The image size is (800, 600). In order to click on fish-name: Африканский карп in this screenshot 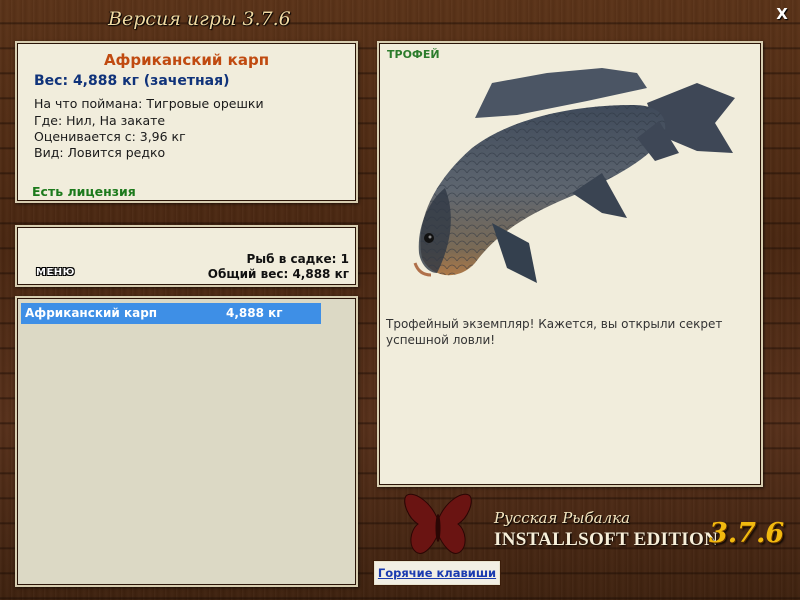, I will do `click(186, 60)`.